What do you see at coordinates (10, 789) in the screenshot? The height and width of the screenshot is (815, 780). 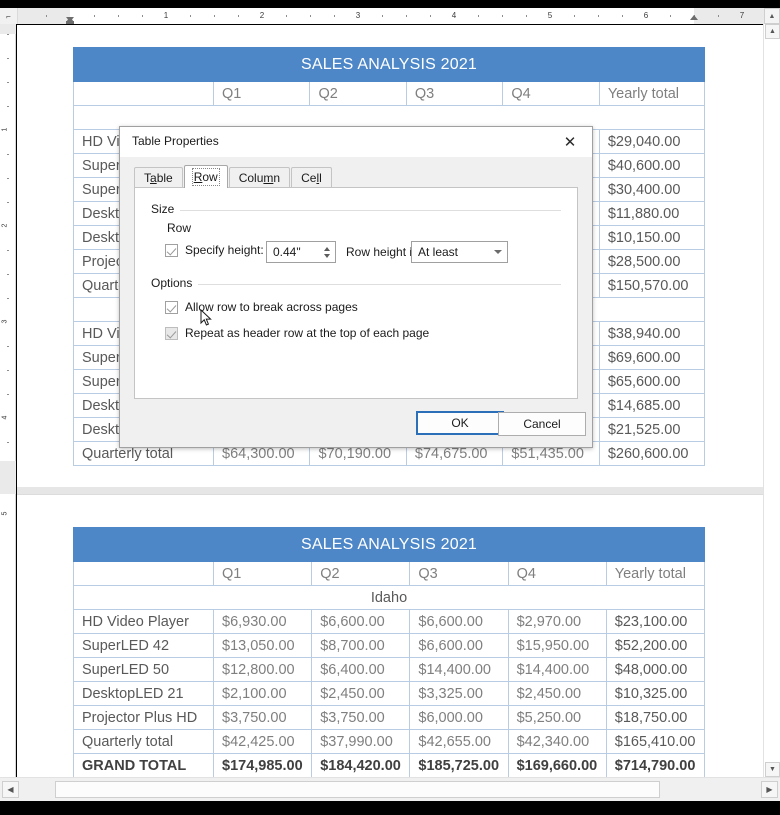 I see `scrollbar-left-arrow: ◀` at bounding box center [10, 789].